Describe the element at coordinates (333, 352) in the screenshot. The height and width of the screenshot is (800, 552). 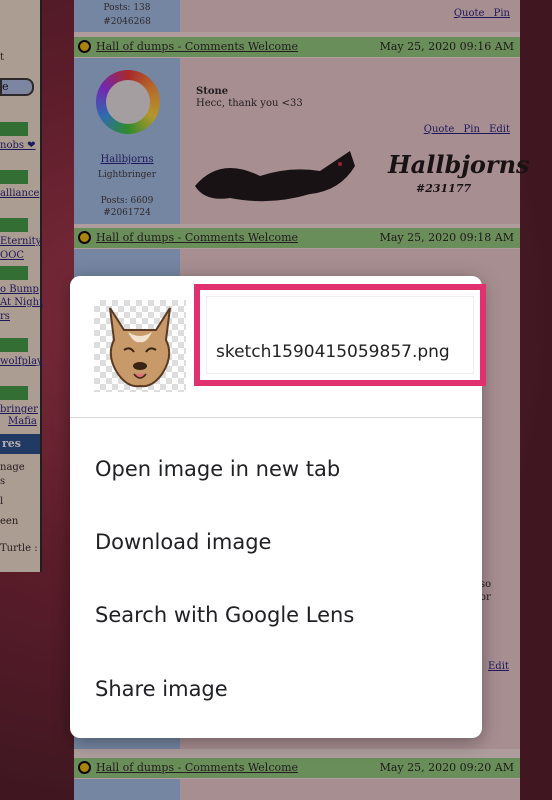
I see `image-filename: sketch1590415059857.png` at that location.